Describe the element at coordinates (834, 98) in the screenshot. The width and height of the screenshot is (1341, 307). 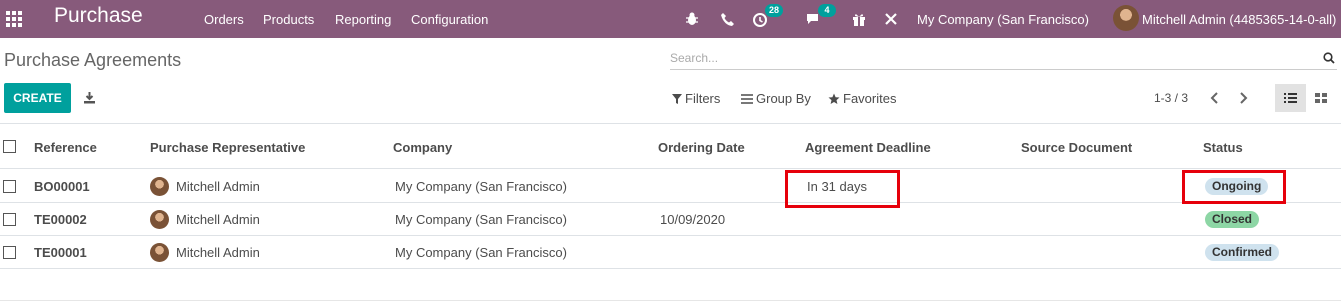
I see `star-icon` at that location.